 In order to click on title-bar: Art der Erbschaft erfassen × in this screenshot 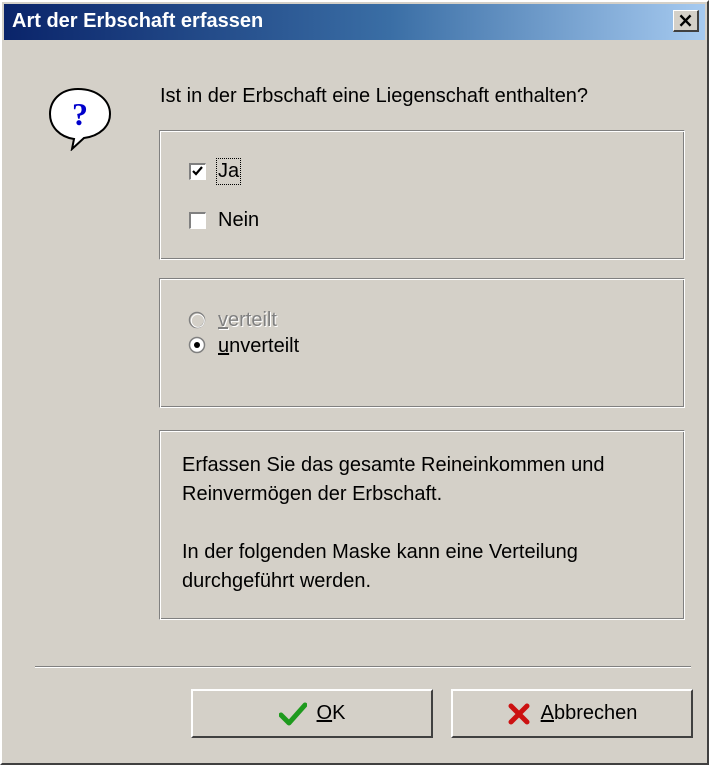, I will do `click(354, 22)`.